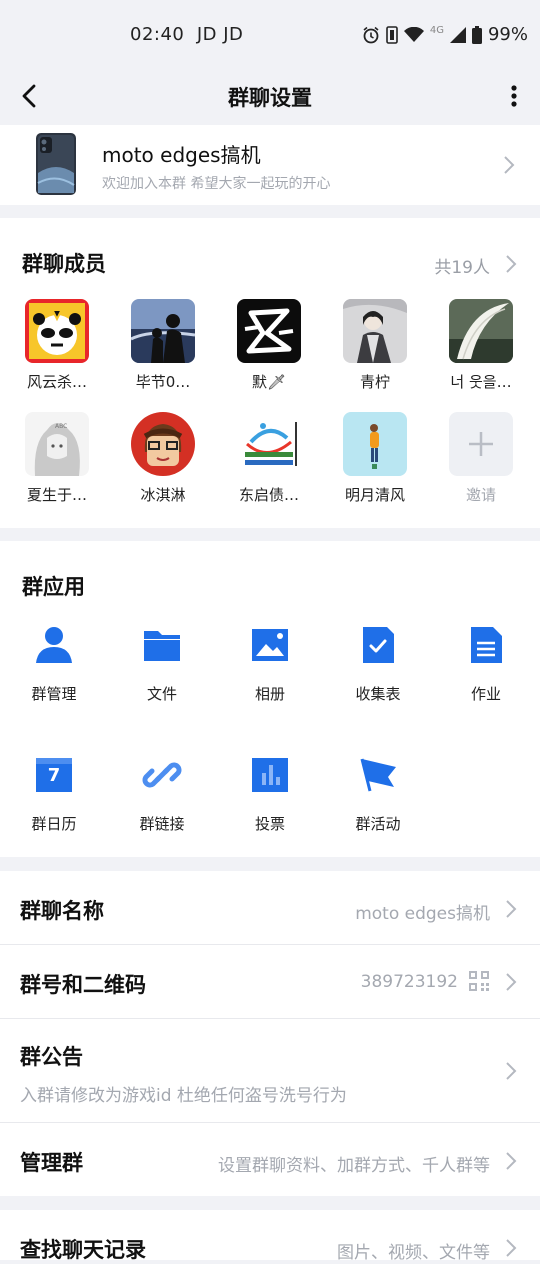  I want to click on signal-icon, so click(457, 34).